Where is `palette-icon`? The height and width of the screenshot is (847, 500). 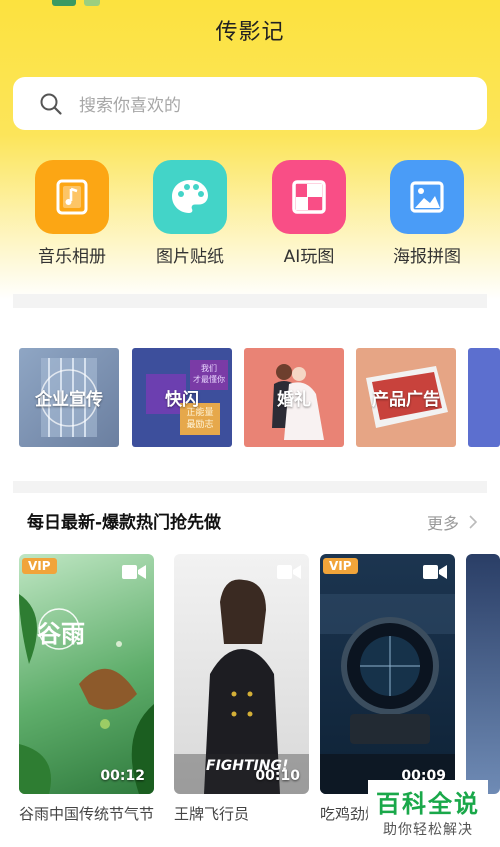 palette-icon is located at coordinates (190, 197).